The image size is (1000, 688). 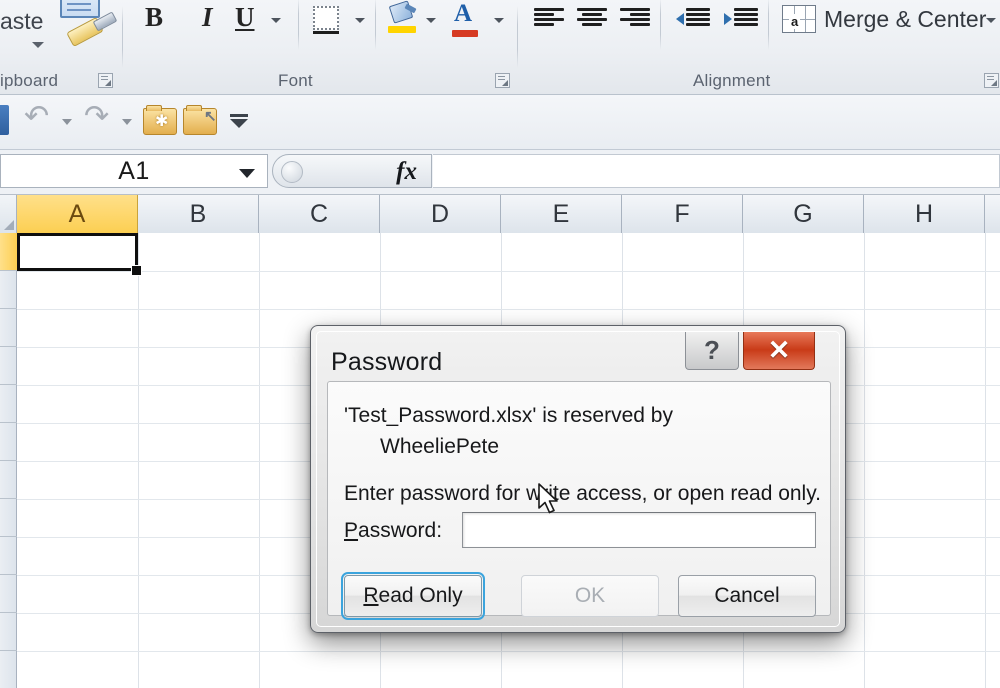 I want to click on column-header-g: G, so click(x=803, y=214).